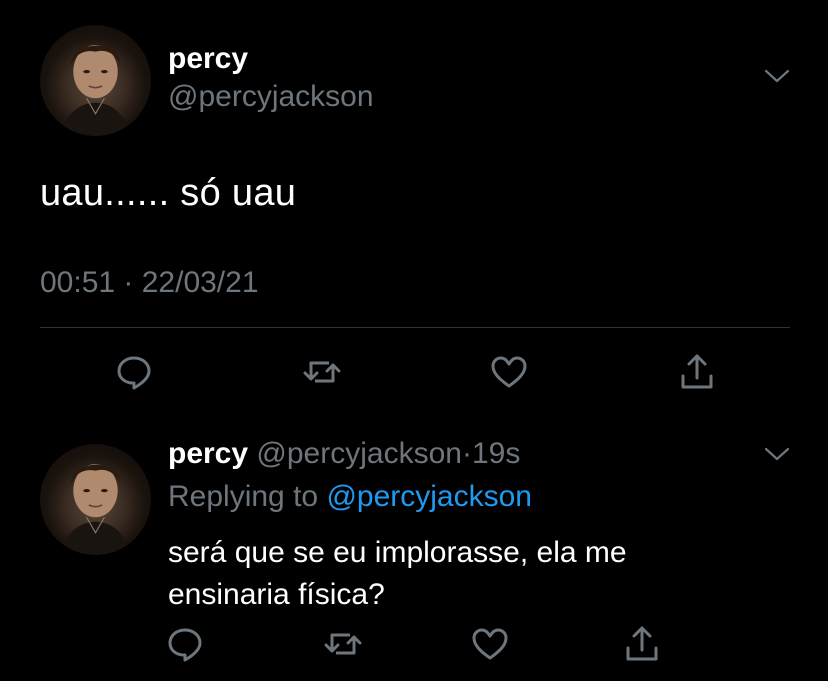 The height and width of the screenshot is (681, 828). Describe the element at coordinates (168, 193) in the screenshot. I see `tweet-text: uau...... só uau` at that location.